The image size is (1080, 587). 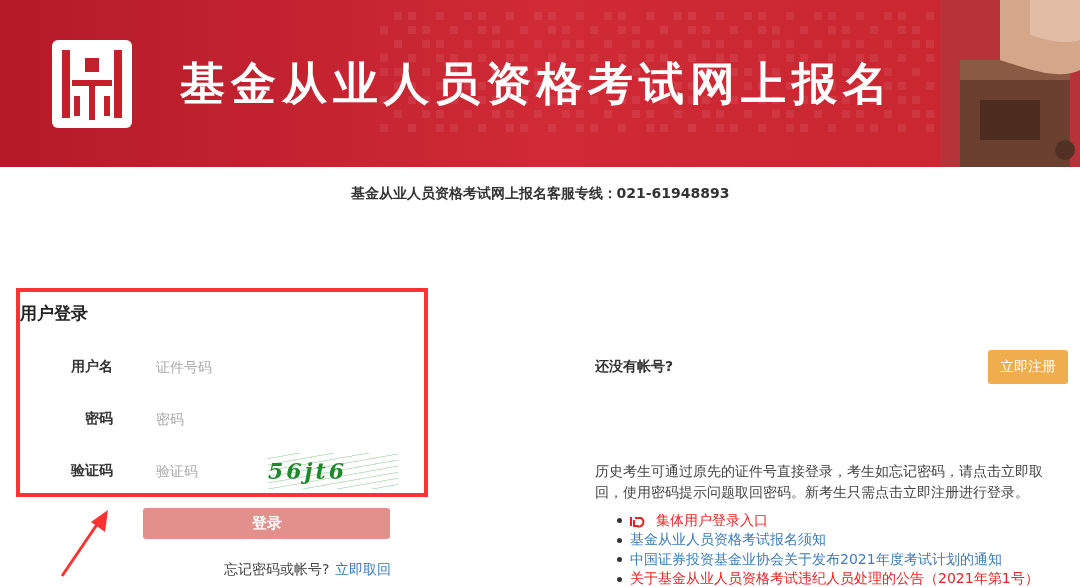 I want to click on hotline-text: 基金从业人员资格考试网上报名客服专线：021-61948893, so click(x=540, y=193).